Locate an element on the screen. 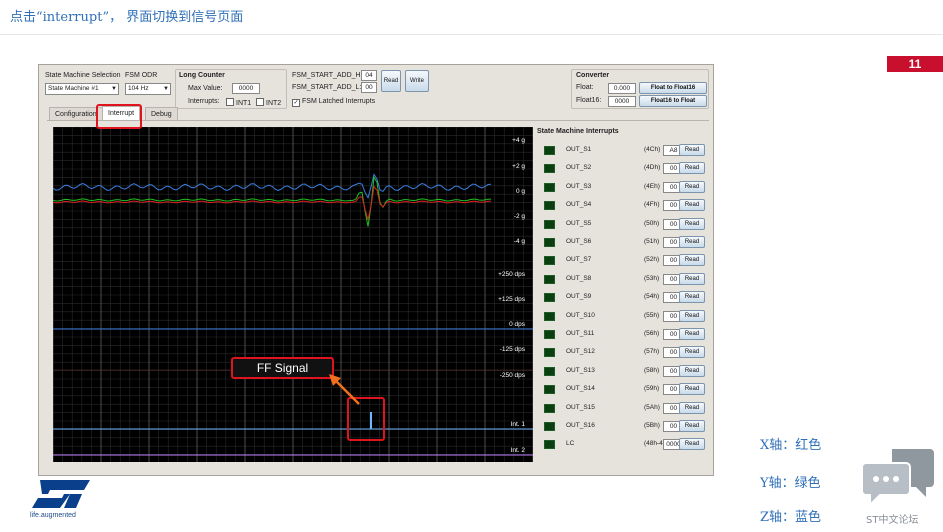  interrupt-address: (52h) is located at coordinates (652, 260).